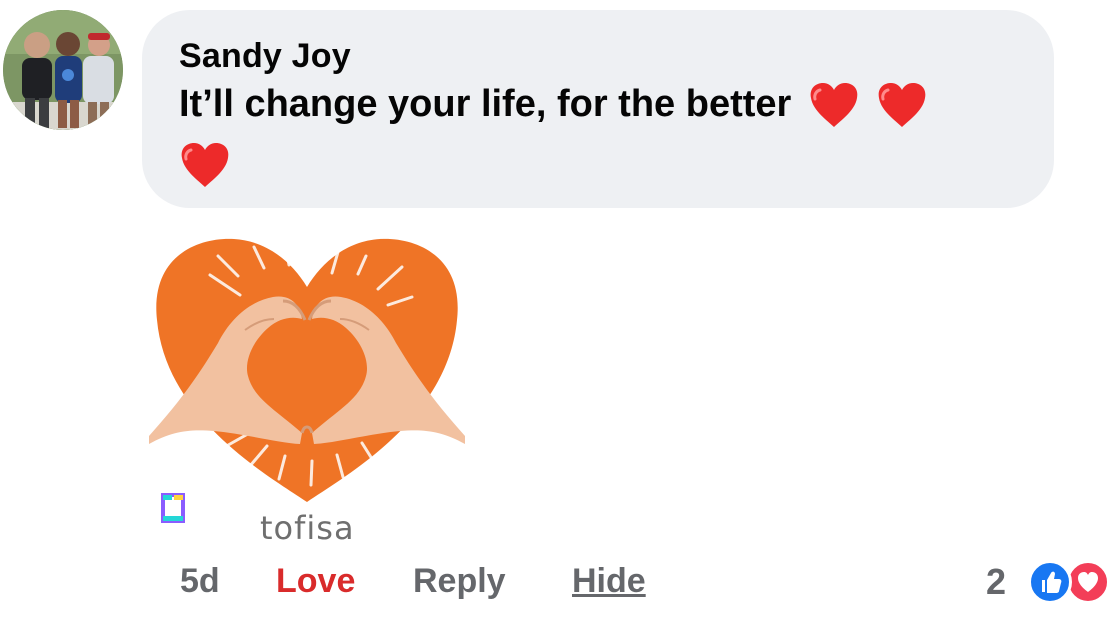 The height and width of the screenshot is (617, 1117). What do you see at coordinates (459, 581) in the screenshot?
I see `reply-button: Reply` at bounding box center [459, 581].